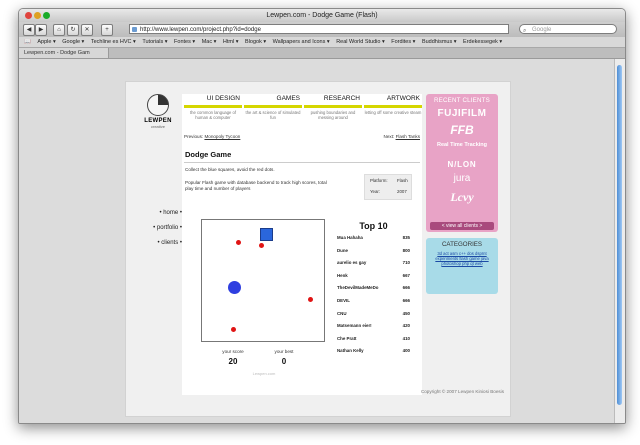  What do you see at coordinates (184, 42) in the screenshot?
I see `bookmark-item: Fontes ▾` at bounding box center [184, 42].